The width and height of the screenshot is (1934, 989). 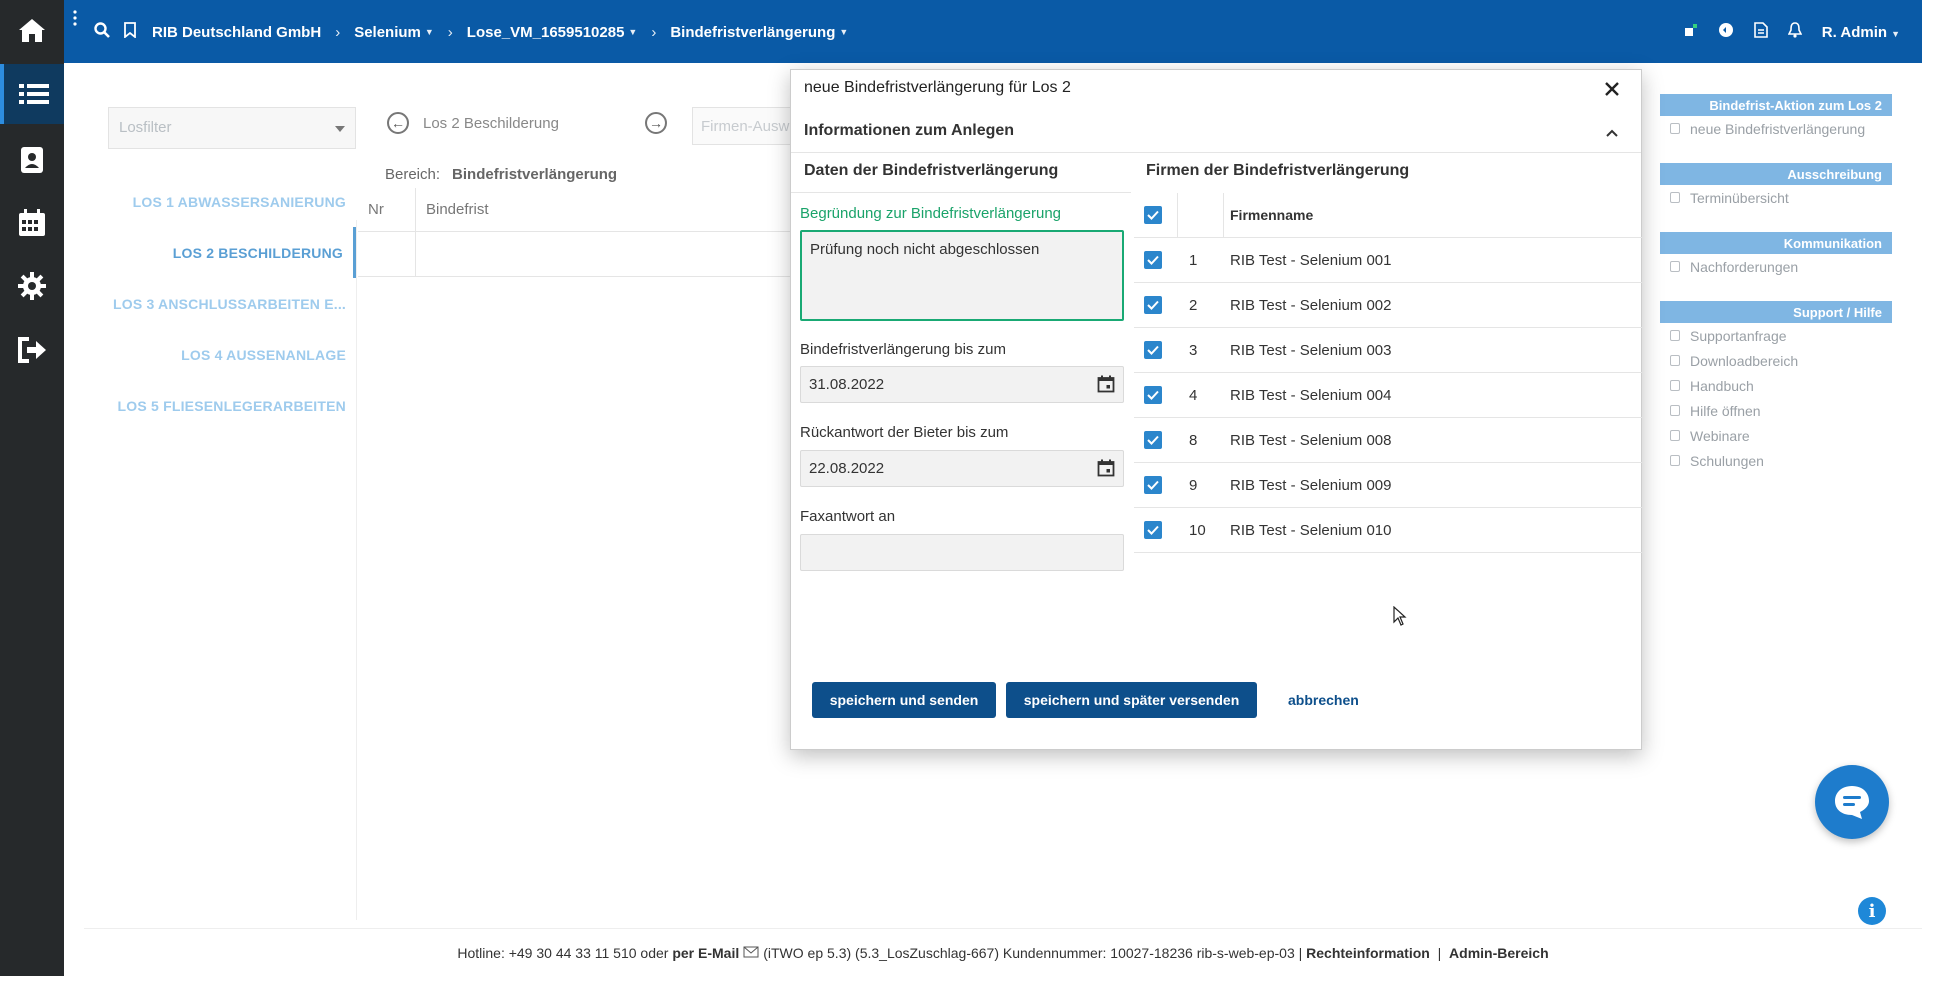 What do you see at coordinates (1311, 440) in the screenshot?
I see `firm-name: RIB Test - Selenium 008` at bounding box center [1311, 440].